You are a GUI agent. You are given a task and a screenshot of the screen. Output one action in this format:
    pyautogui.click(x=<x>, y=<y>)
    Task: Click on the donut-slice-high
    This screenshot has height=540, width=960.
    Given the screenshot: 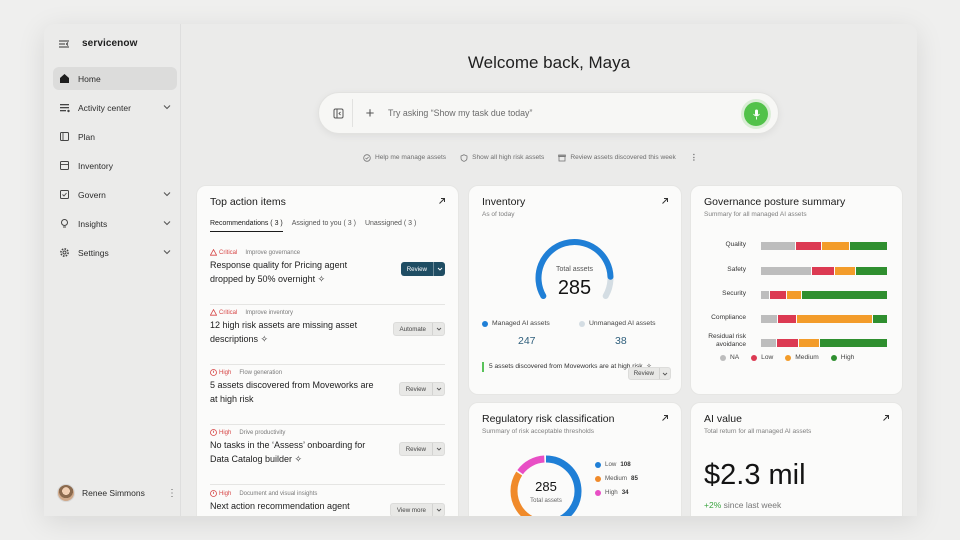 What is the action you would take?
    pyautogui.click(x=531, y=465)
    